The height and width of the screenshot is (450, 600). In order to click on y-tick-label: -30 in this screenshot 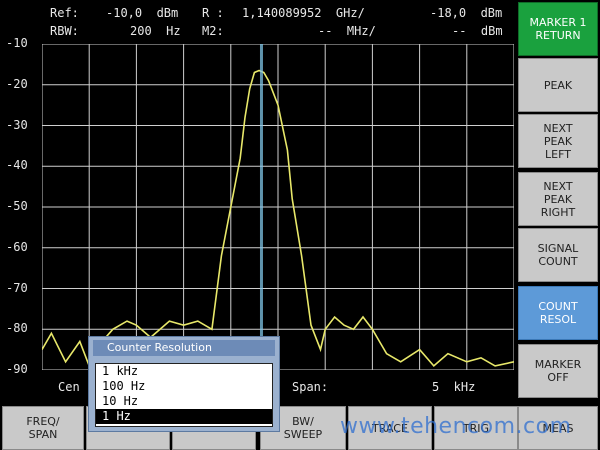, I will do `click(17, 124)`.